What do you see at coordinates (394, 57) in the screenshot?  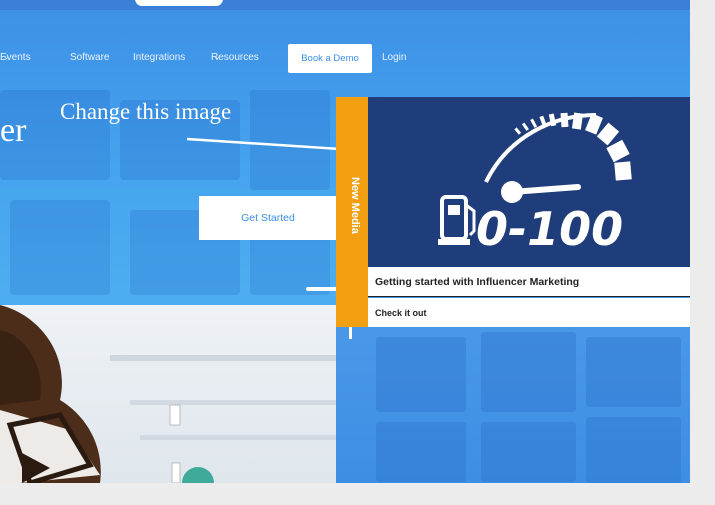 I see `nav-item-login: Login` at bounding box center [394, 57].